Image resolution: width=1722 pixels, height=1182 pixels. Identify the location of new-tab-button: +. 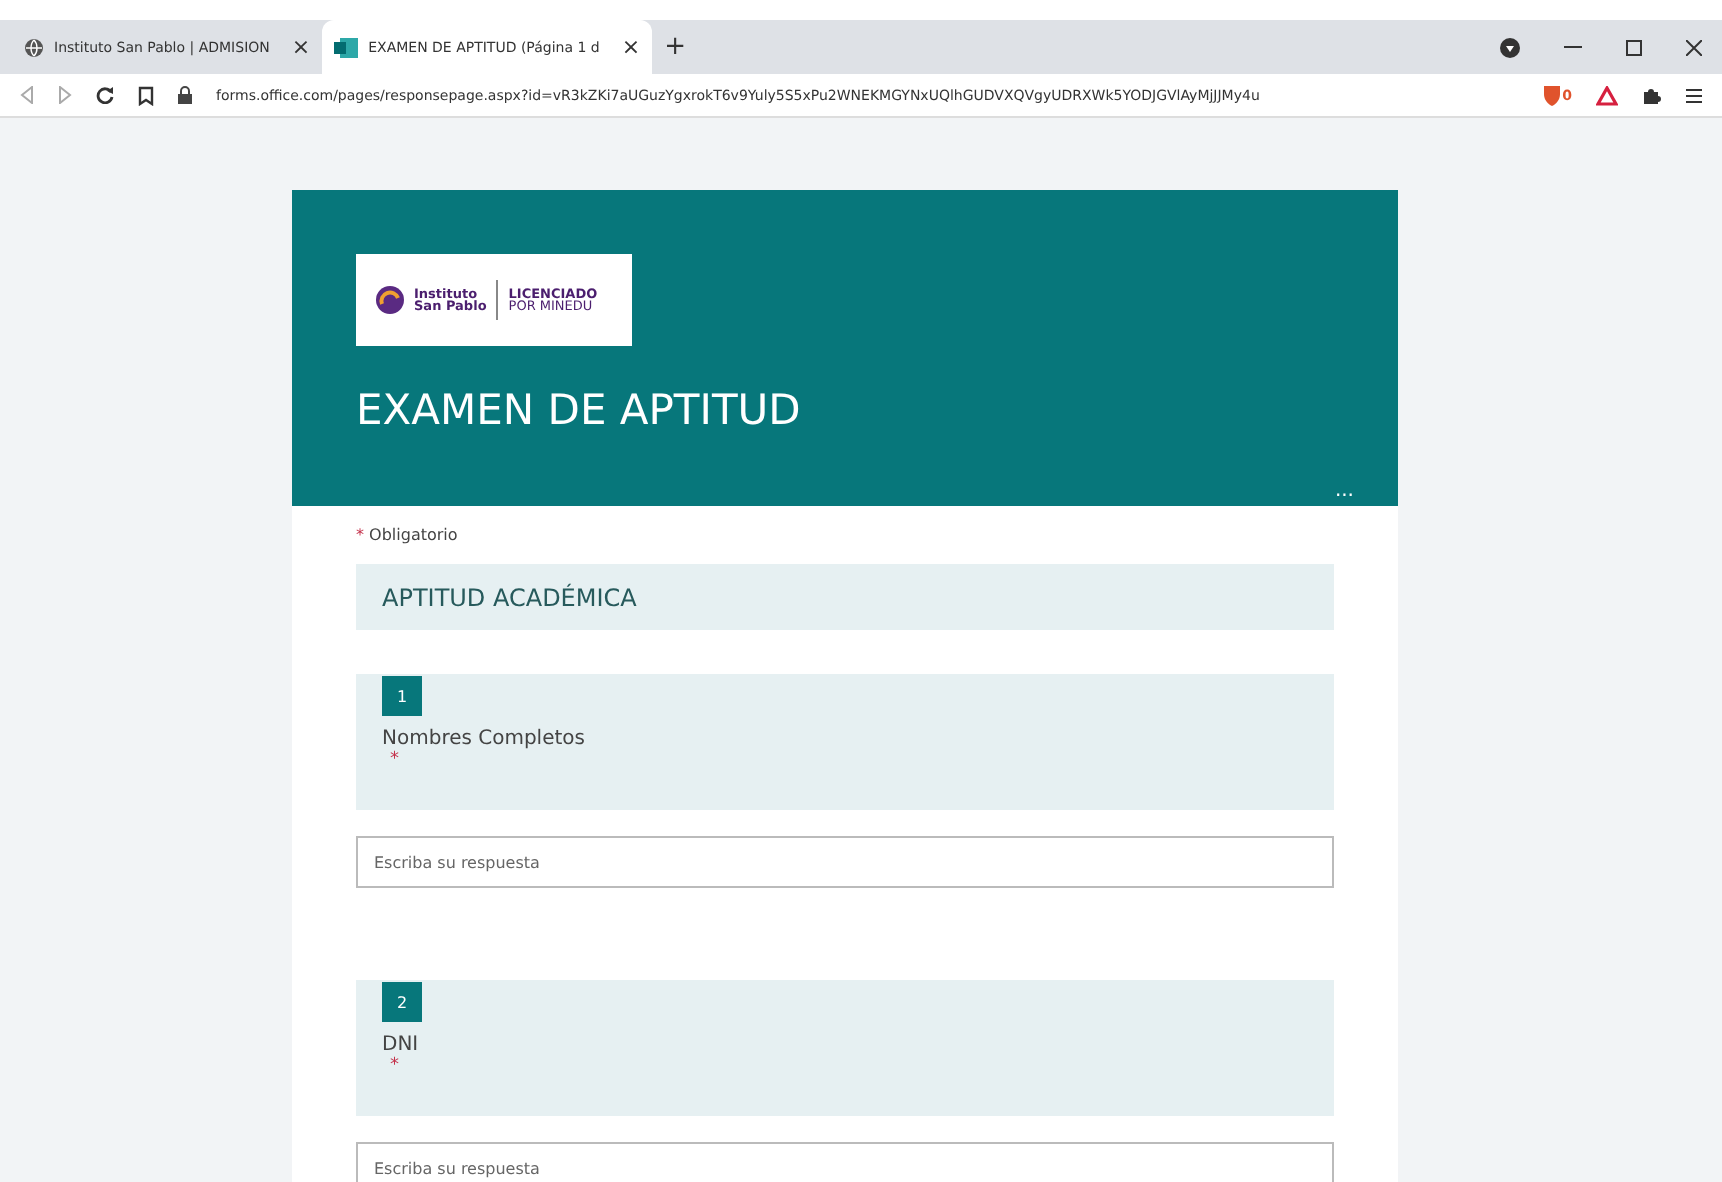
(675, 47).